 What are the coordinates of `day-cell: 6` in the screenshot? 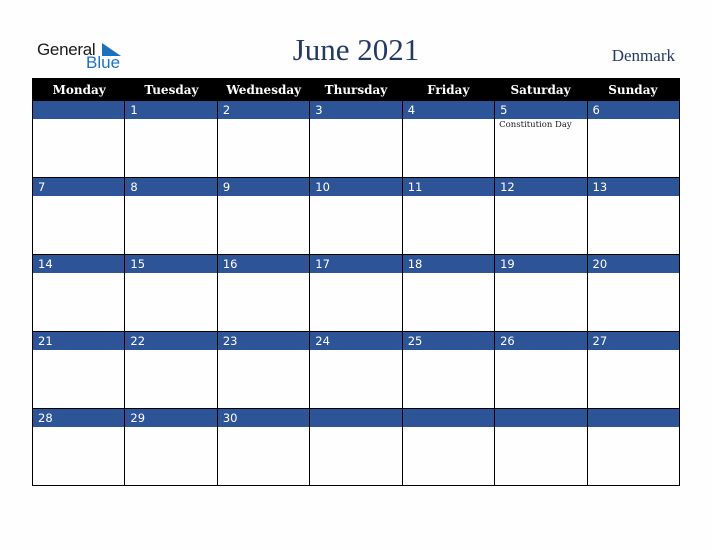 It's located at (633, 139).